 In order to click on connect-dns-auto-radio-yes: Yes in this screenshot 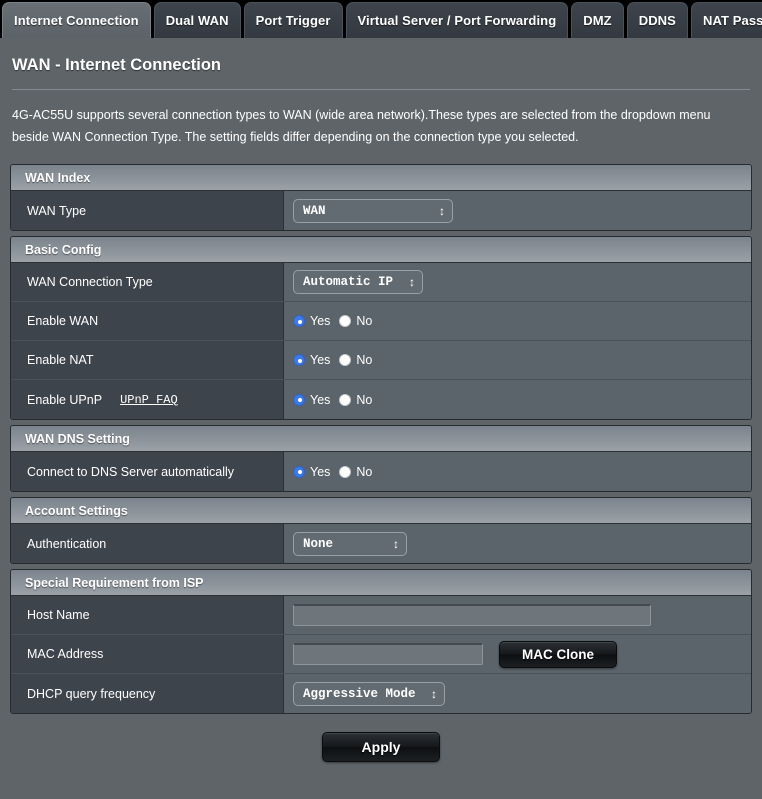, I will do `click(311, 472)`.